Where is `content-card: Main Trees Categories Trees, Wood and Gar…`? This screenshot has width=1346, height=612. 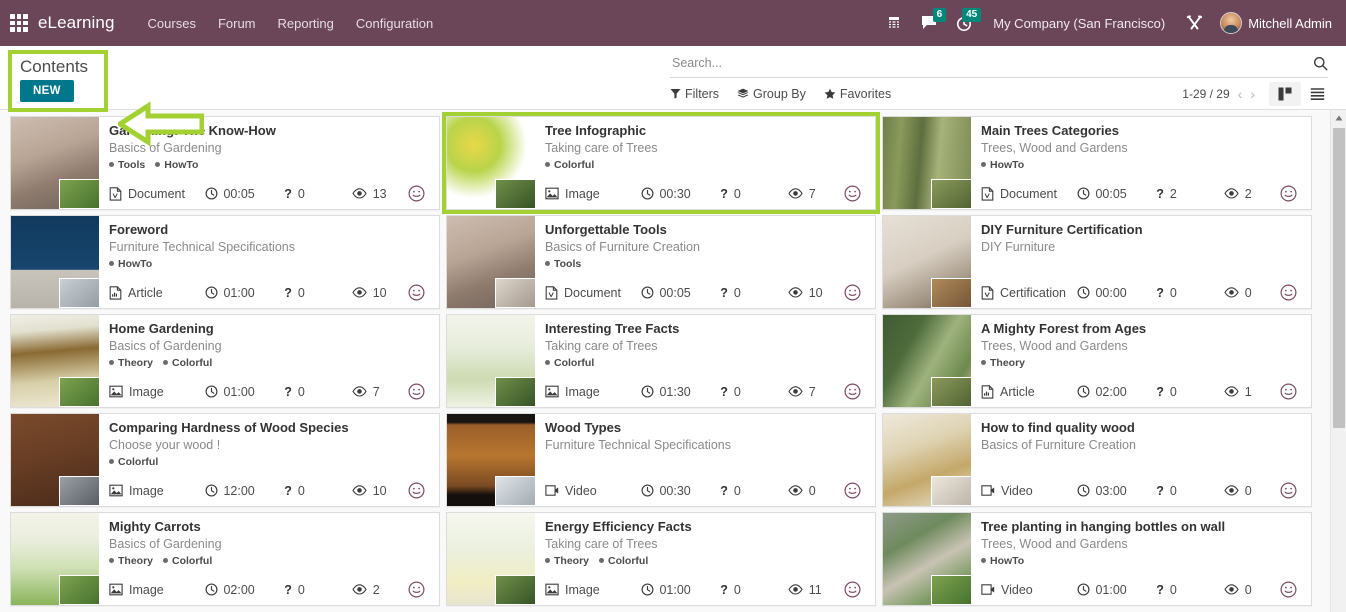
content-card: Main Trees Categories Trees, Wood and Gar… is located at coordinates (1097, 163).